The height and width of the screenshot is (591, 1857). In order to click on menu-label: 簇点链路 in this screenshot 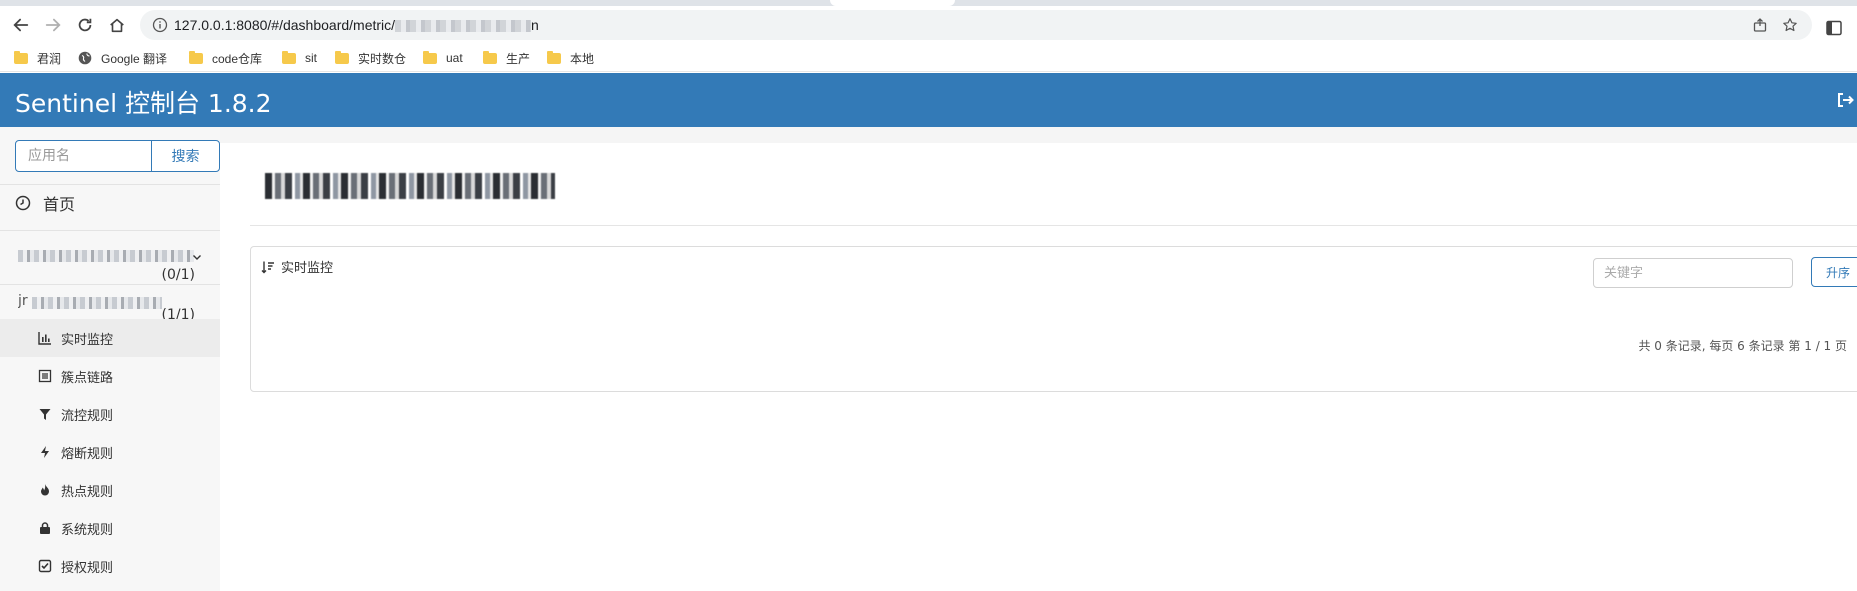, I will do `click(87, 378)`.